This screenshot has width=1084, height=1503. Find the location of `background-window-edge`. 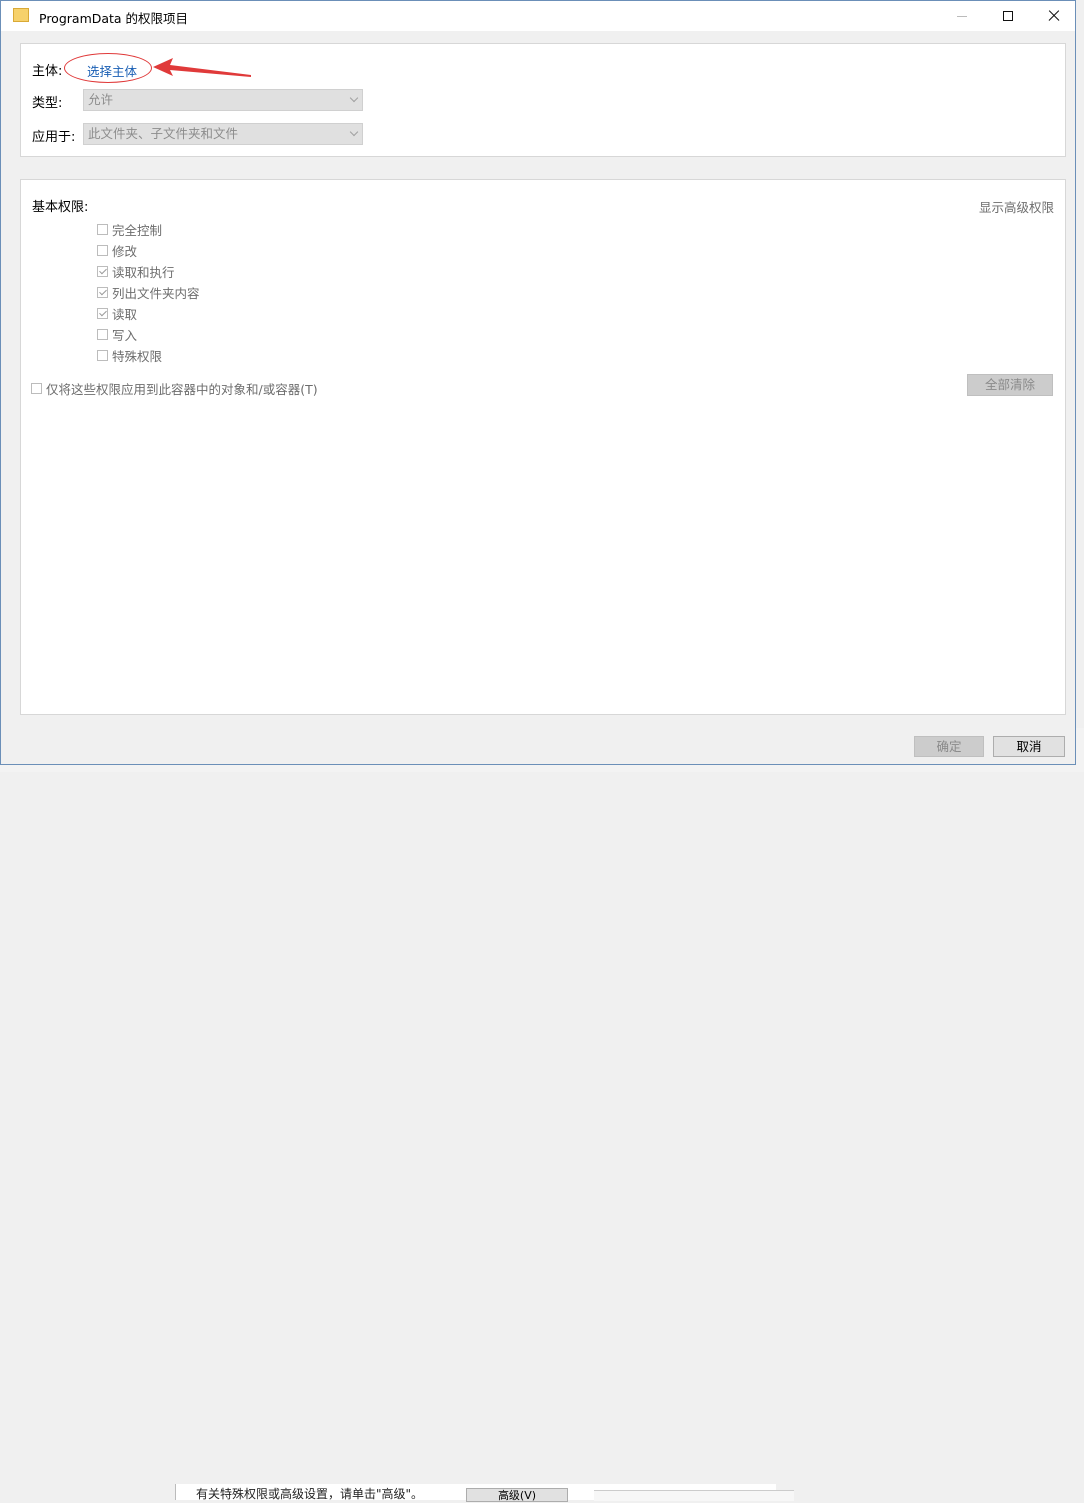

background-window-edge is located at coordinates (694, 1495).